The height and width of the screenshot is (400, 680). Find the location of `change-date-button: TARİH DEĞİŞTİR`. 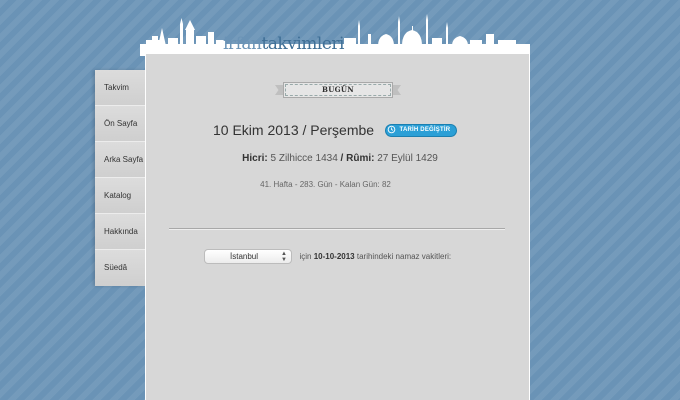

change-date-button: TARİH DEĞİŞTİR is located at coordinates (421, 130).